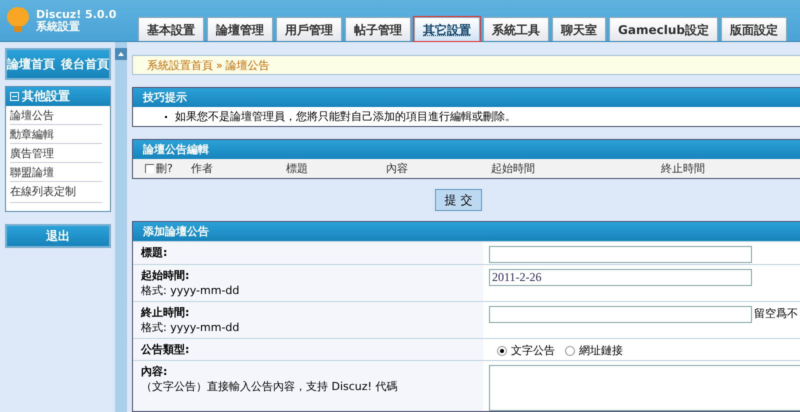 The width and height of the screenshot is (800, 412). I want to click on panel-header: 論壇公告編輯, so click(466, 149).